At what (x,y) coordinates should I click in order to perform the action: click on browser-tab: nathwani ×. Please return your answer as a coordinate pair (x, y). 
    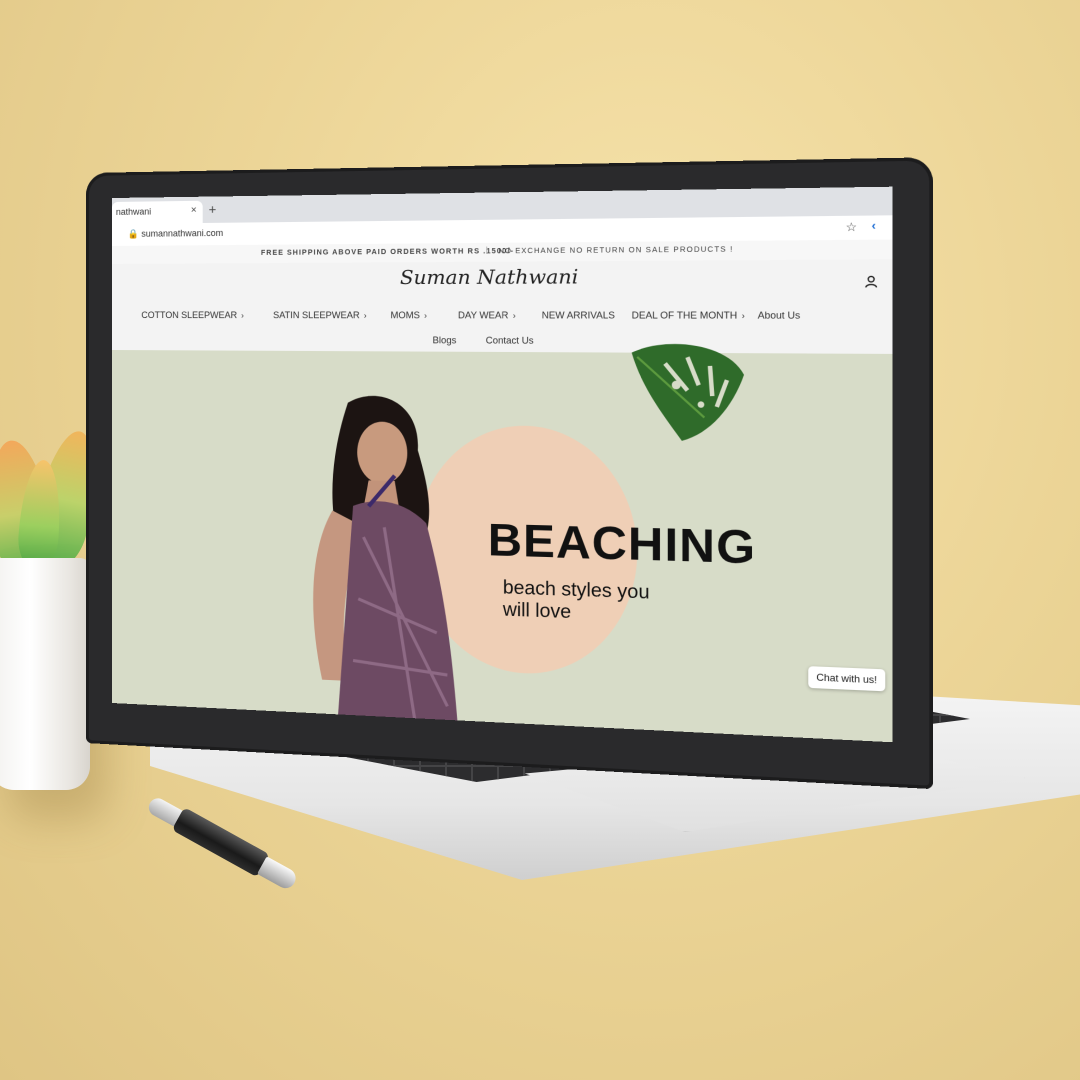
    Looking at the image, I should click on (157, 212).